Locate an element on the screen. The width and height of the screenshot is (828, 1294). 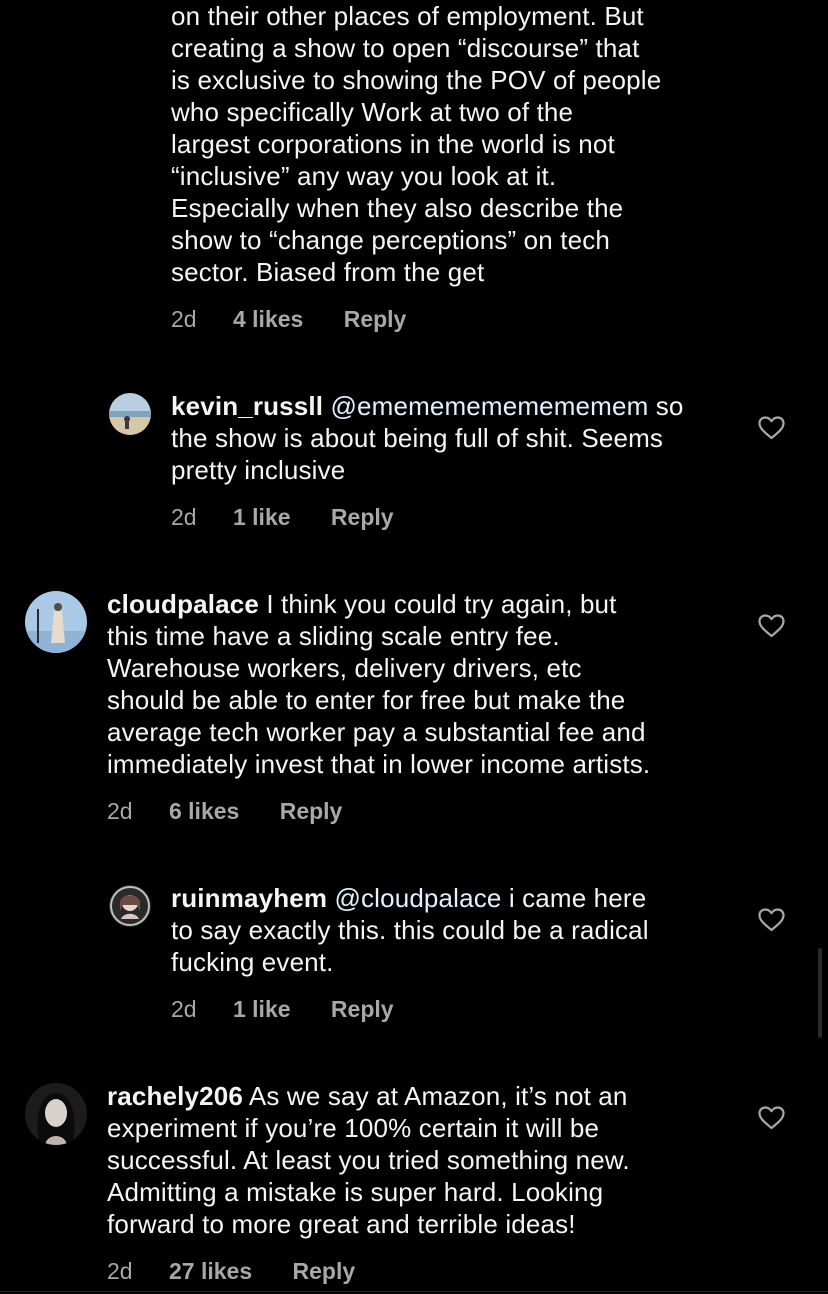
comment-line: sector. Biased from the get is located at coordinates (328, 272).